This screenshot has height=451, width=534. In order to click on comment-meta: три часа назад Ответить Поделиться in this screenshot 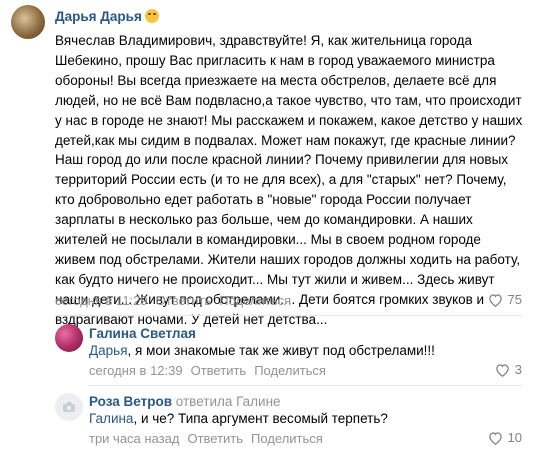, I will do `click(206, 438)`.